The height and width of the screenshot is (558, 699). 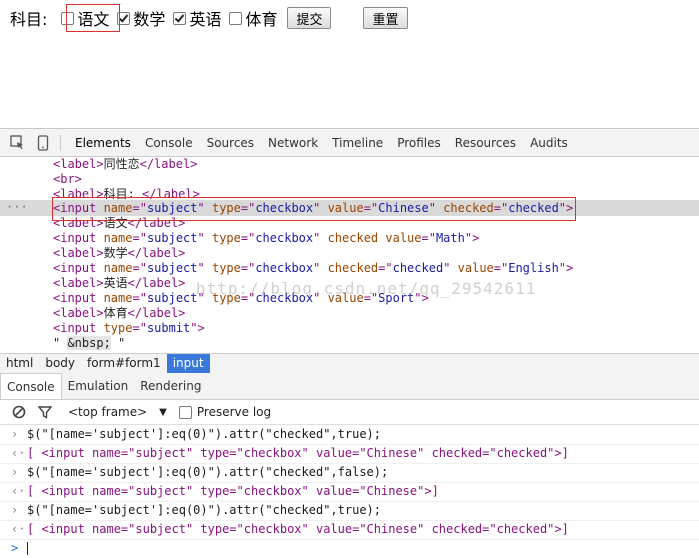 I want to click on label-math: 数学, so click(x=149, y=19).